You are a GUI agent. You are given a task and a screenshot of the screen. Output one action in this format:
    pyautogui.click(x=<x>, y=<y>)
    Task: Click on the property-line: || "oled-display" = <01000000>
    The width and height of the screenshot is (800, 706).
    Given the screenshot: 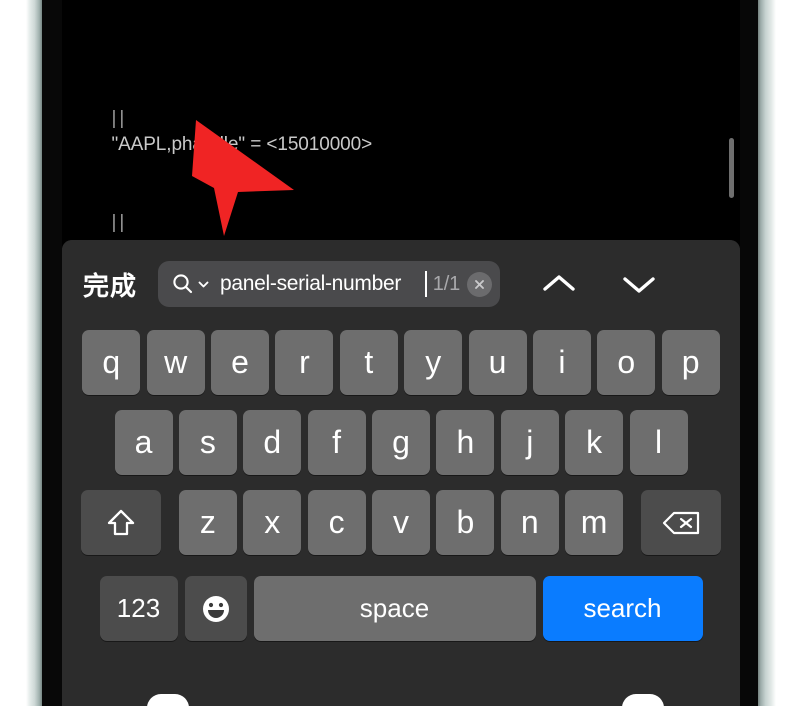 What is the action you would take?
    pyautogui.click(x=401, y=221)
    